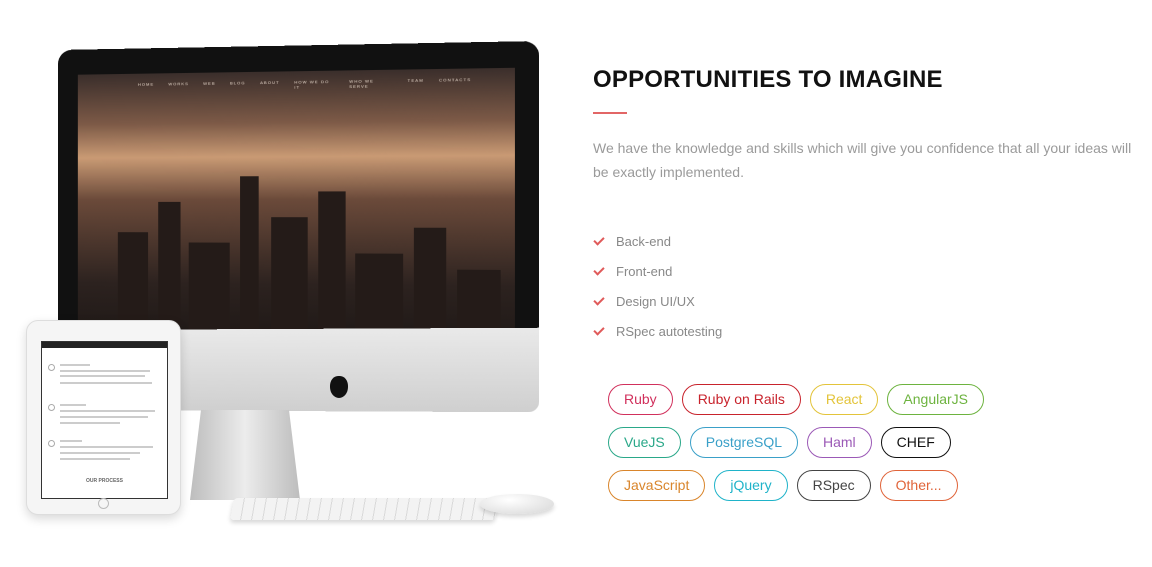 This screenshot has width=1152, height=567. I want to click on tag-postgresql: PostgreSQL, so click(743, 442).